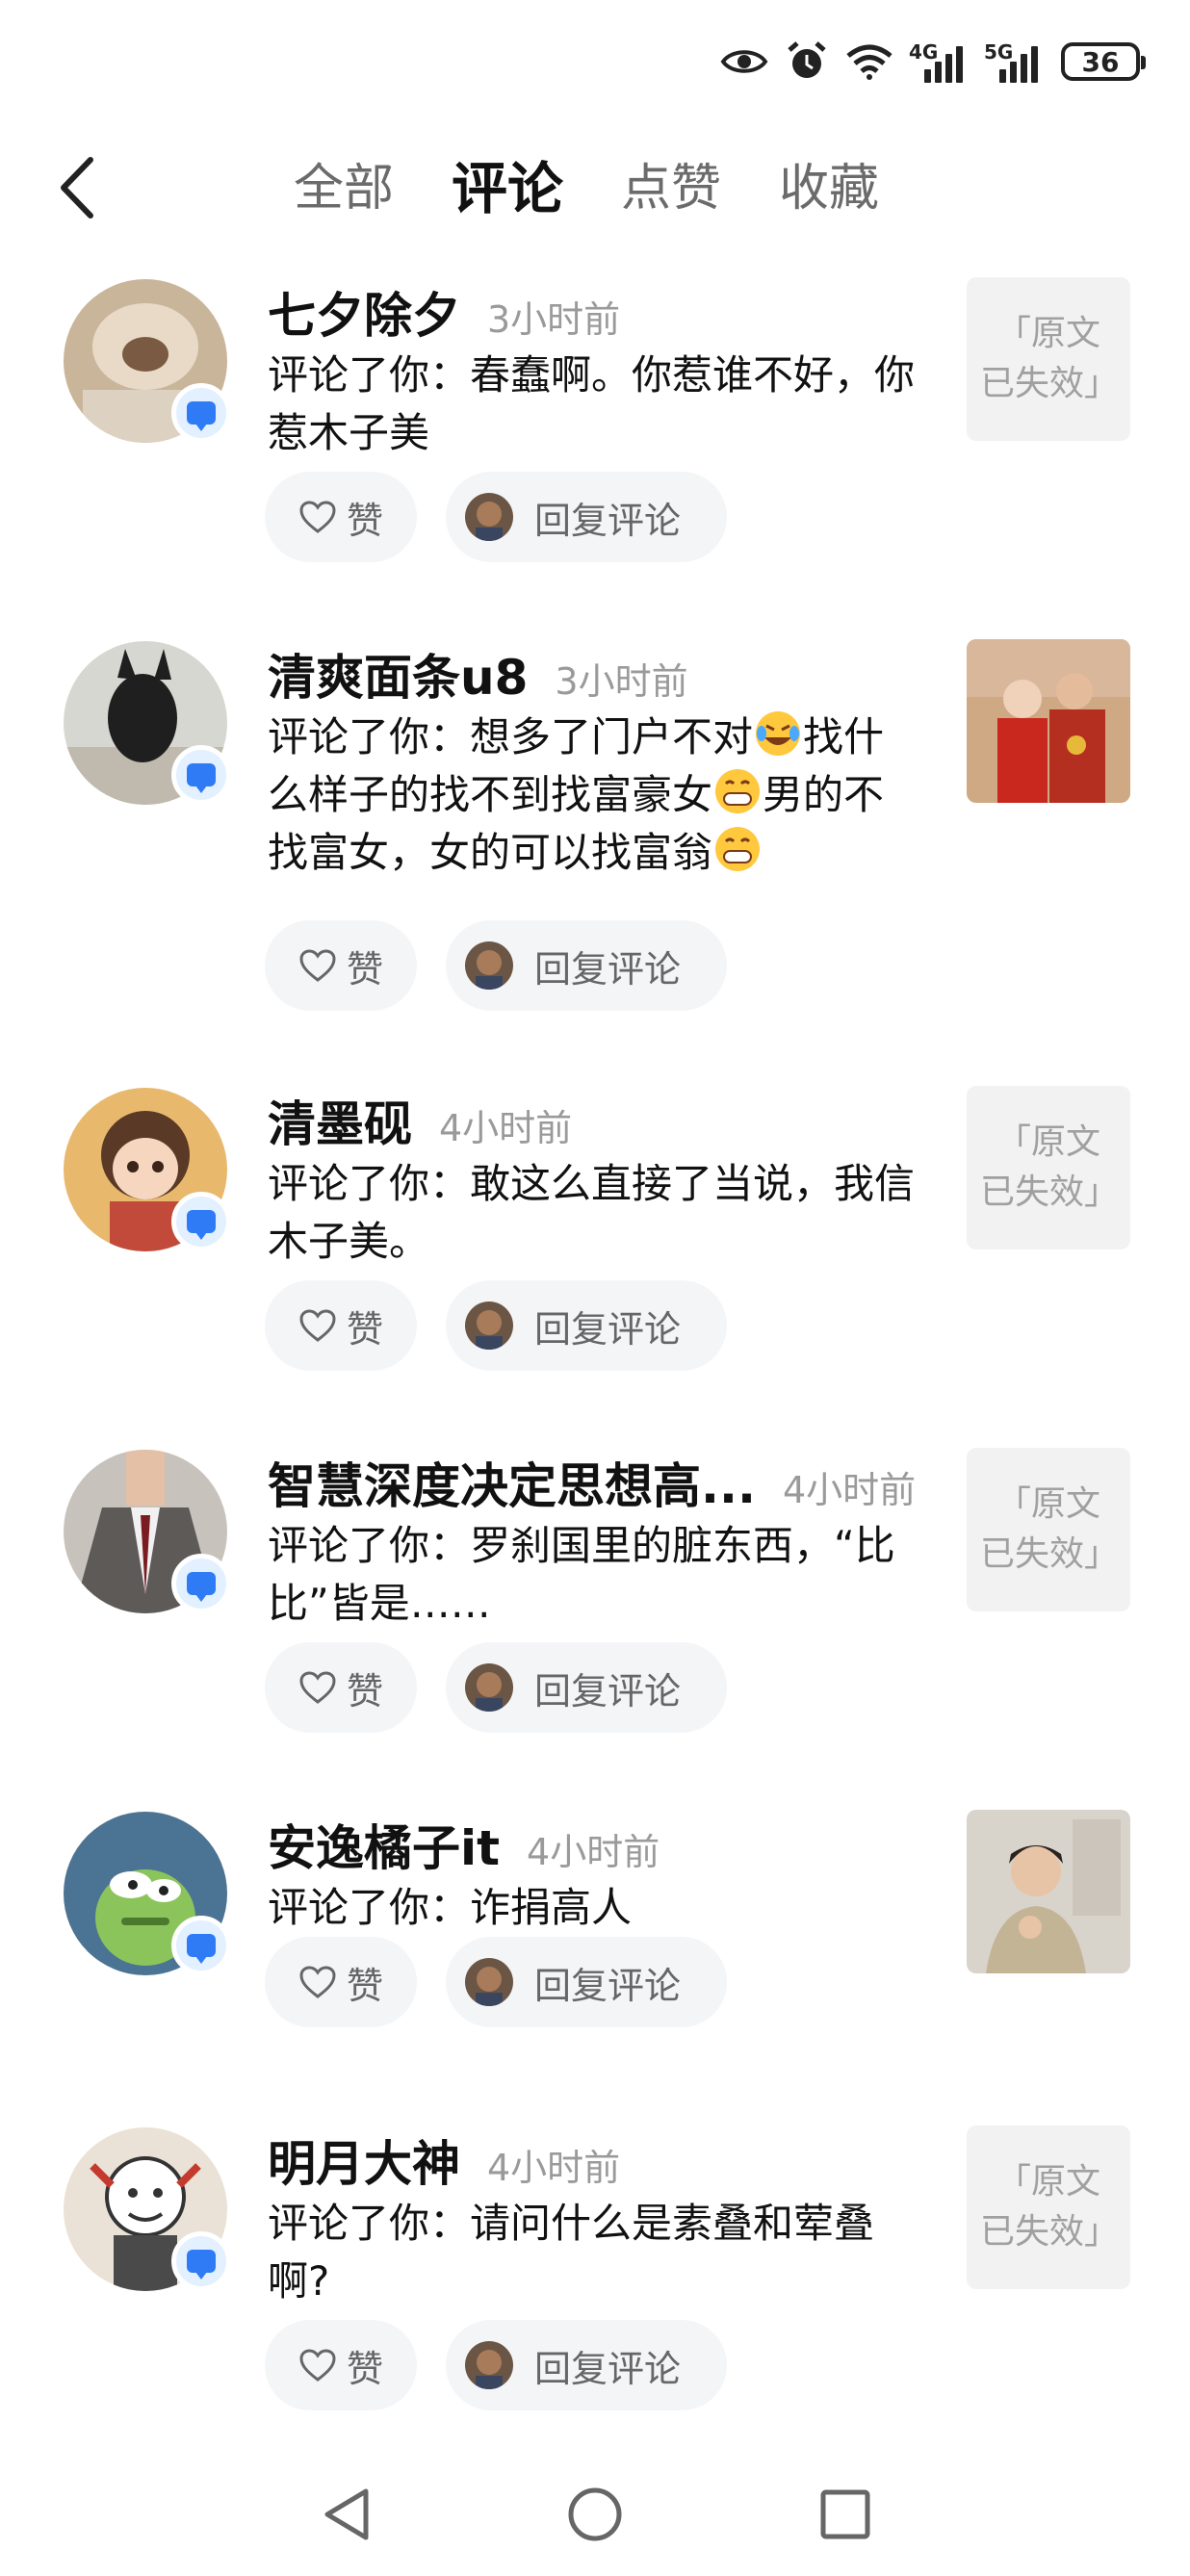 Image resolution: width=1190 pixels, height=2576 pixels. What do you see at coordinates (508, 189) in the screenshot?
I see `tab-comments: 评论` at bounding box center [508, 189].